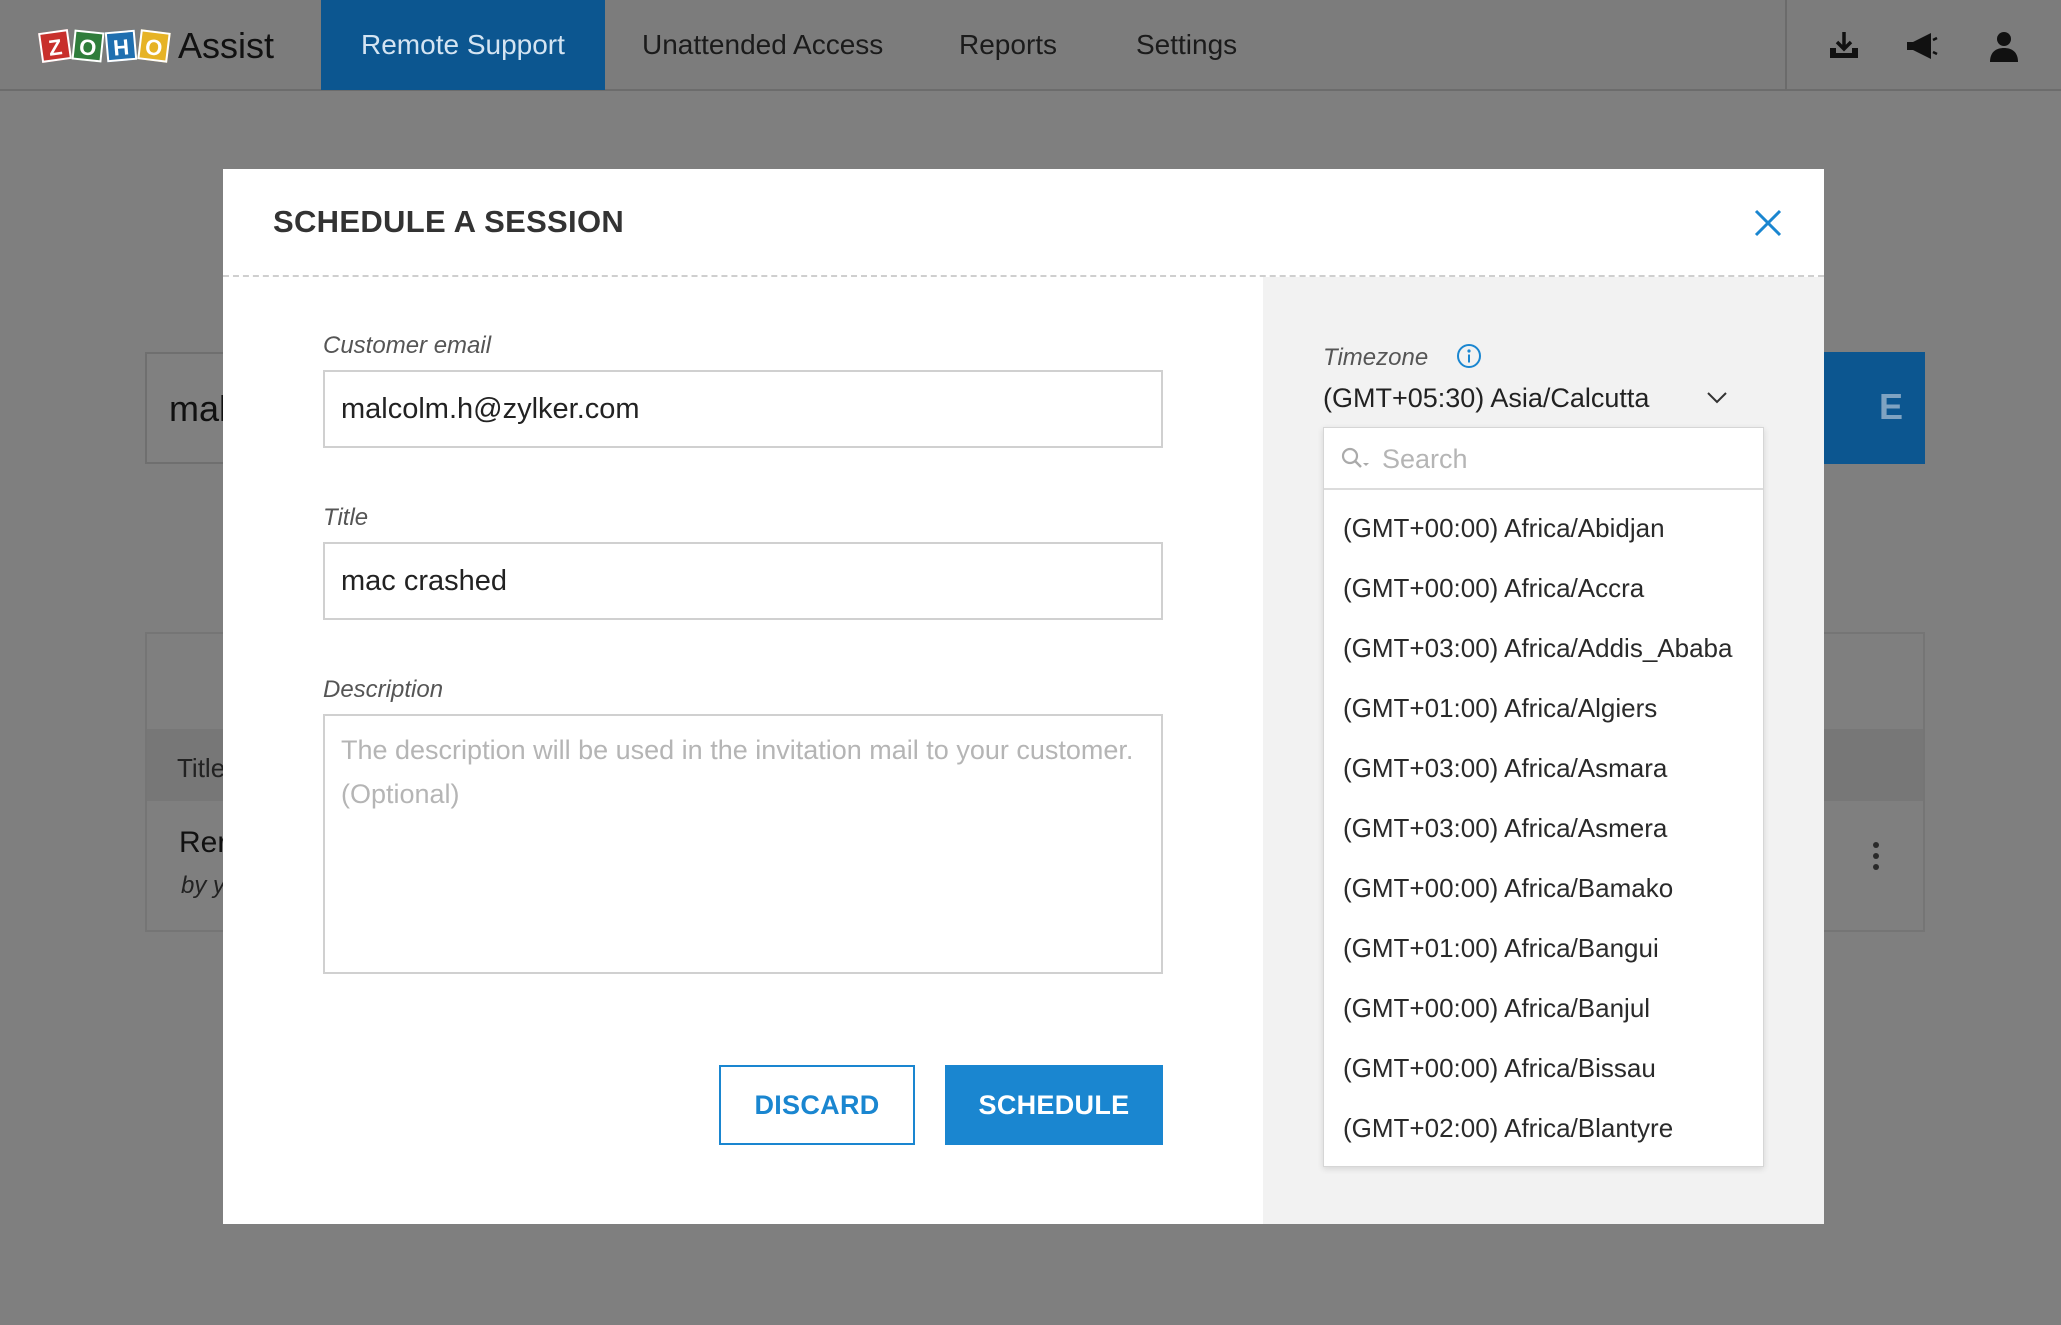 This screenshot has width=2061, height=1325. Describe the element at coordinates (226, 45) in the screenshot. I see `logo-wordmark: Assist` at that location.